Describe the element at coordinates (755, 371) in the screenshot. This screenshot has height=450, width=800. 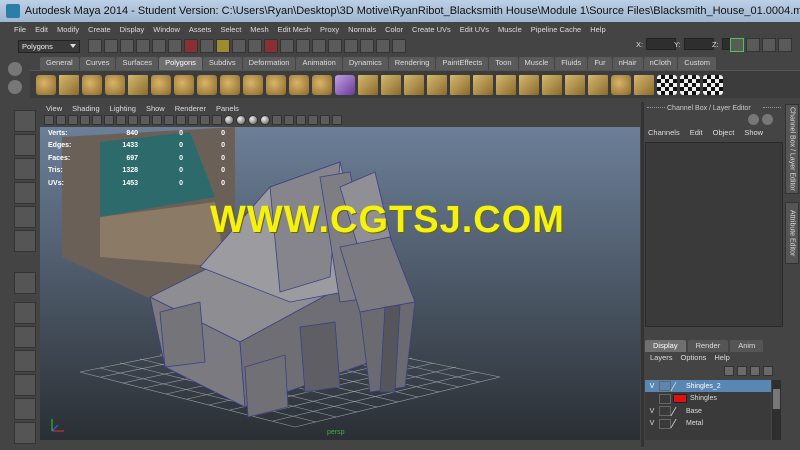
I see `new-empty-layer-icon` at that location.